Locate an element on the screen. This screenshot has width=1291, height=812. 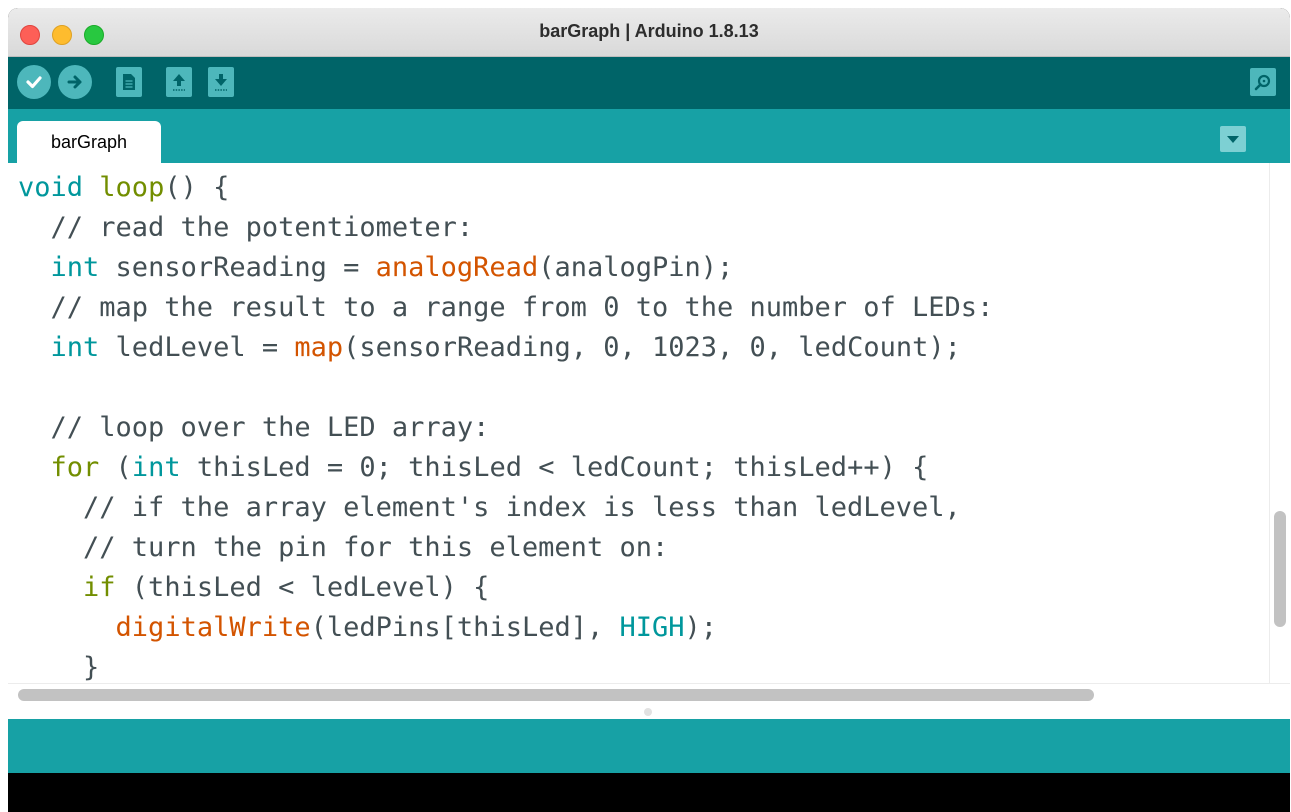
verify-button is located at coordinates (34, 82).